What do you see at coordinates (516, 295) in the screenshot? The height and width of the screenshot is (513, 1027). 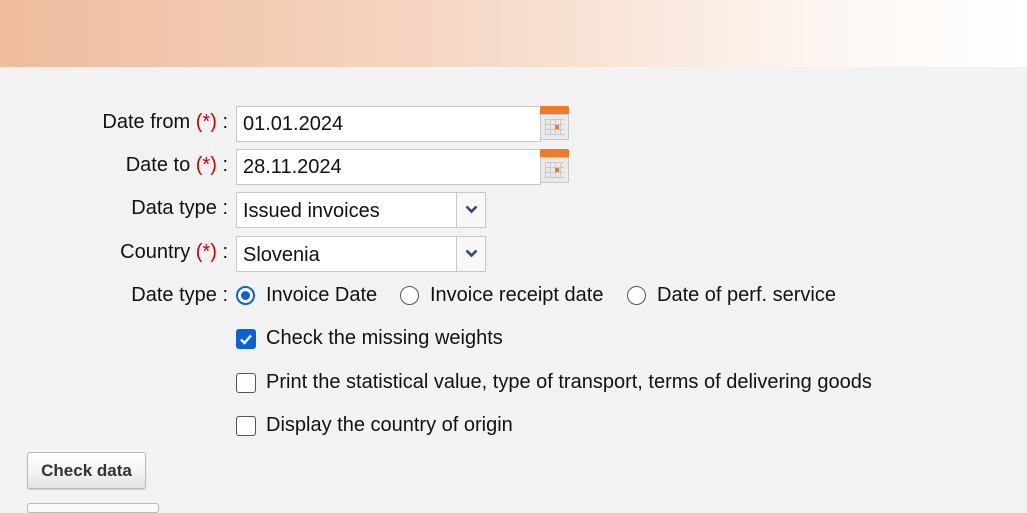 I see `radio-invoice-receipt-date-label: Invoice receipt date` at bounding box center [516, 295].